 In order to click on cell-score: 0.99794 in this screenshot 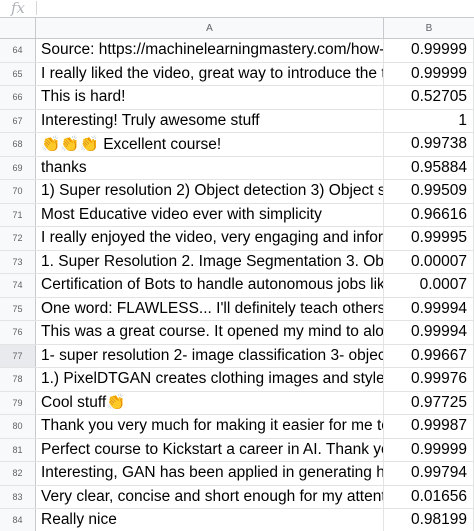, I will do `click(429, 473)`.